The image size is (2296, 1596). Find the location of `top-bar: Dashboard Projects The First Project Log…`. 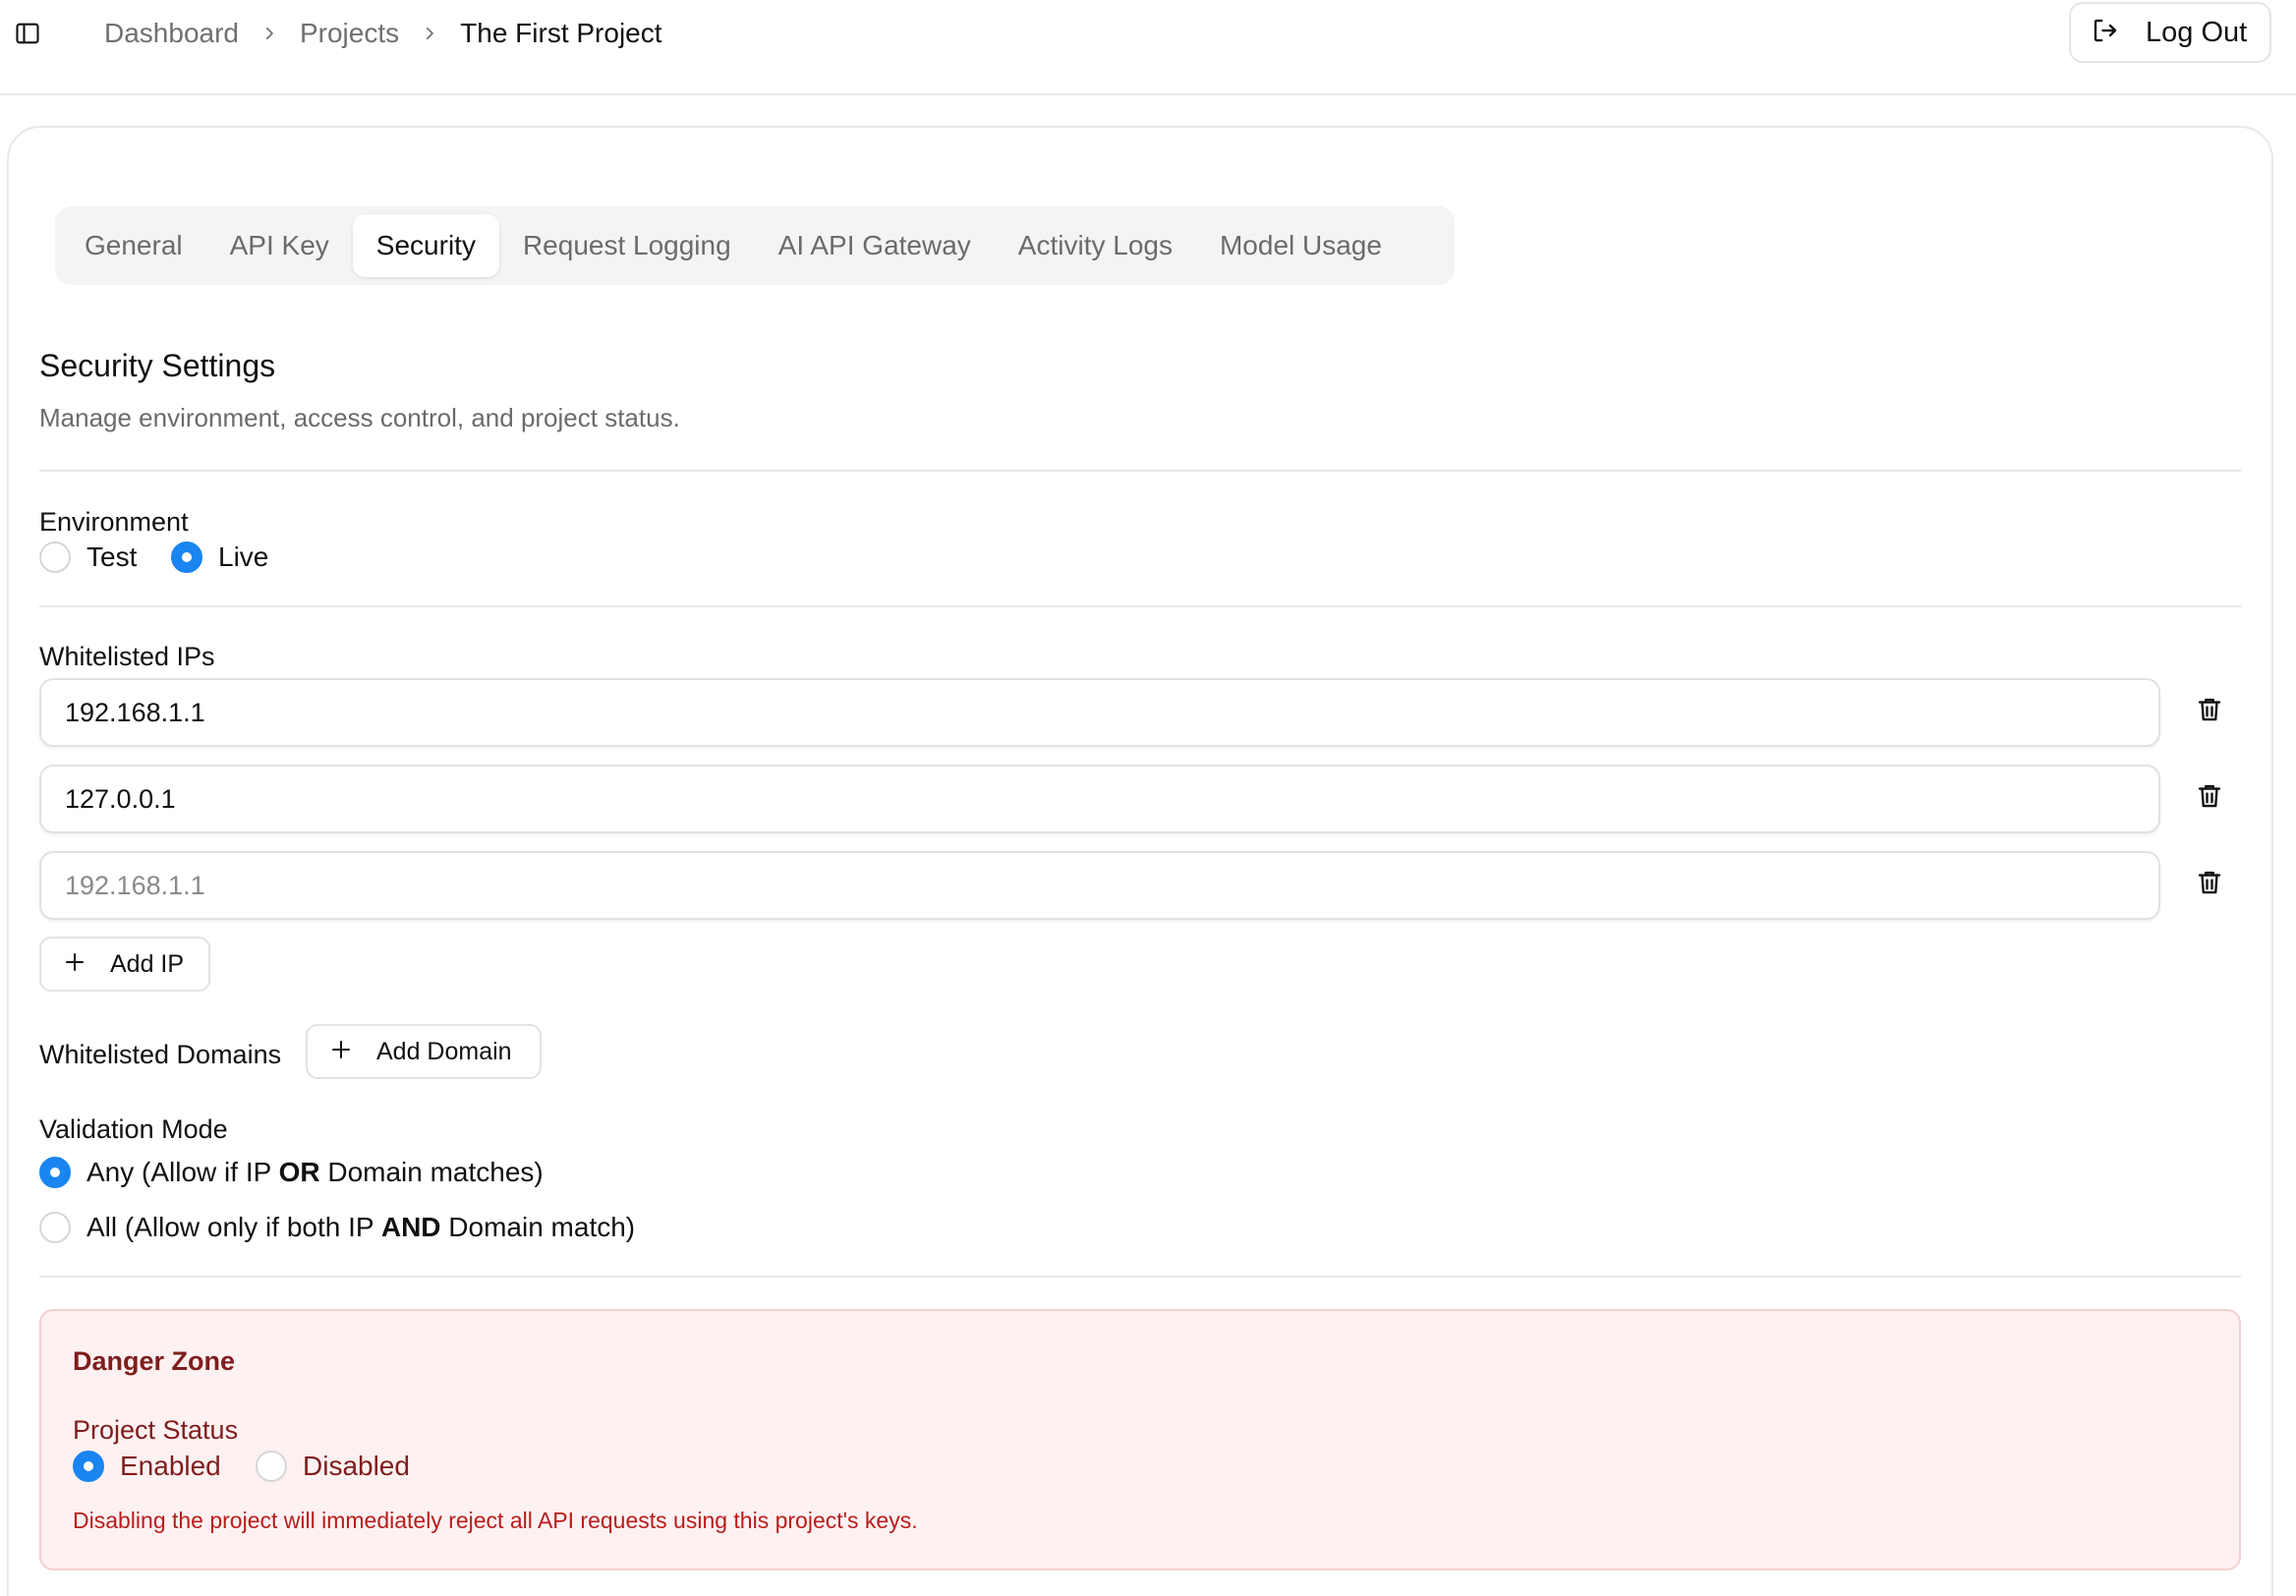

top-bar: Dashboard Projects The First Project Log… is located at coordinates (1148, 47).